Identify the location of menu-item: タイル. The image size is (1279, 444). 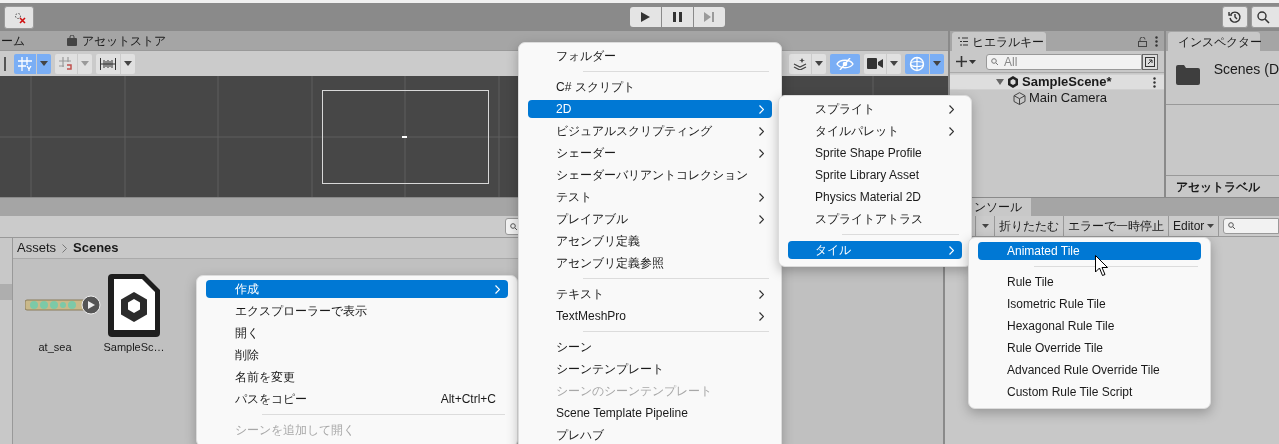
(875, 250).